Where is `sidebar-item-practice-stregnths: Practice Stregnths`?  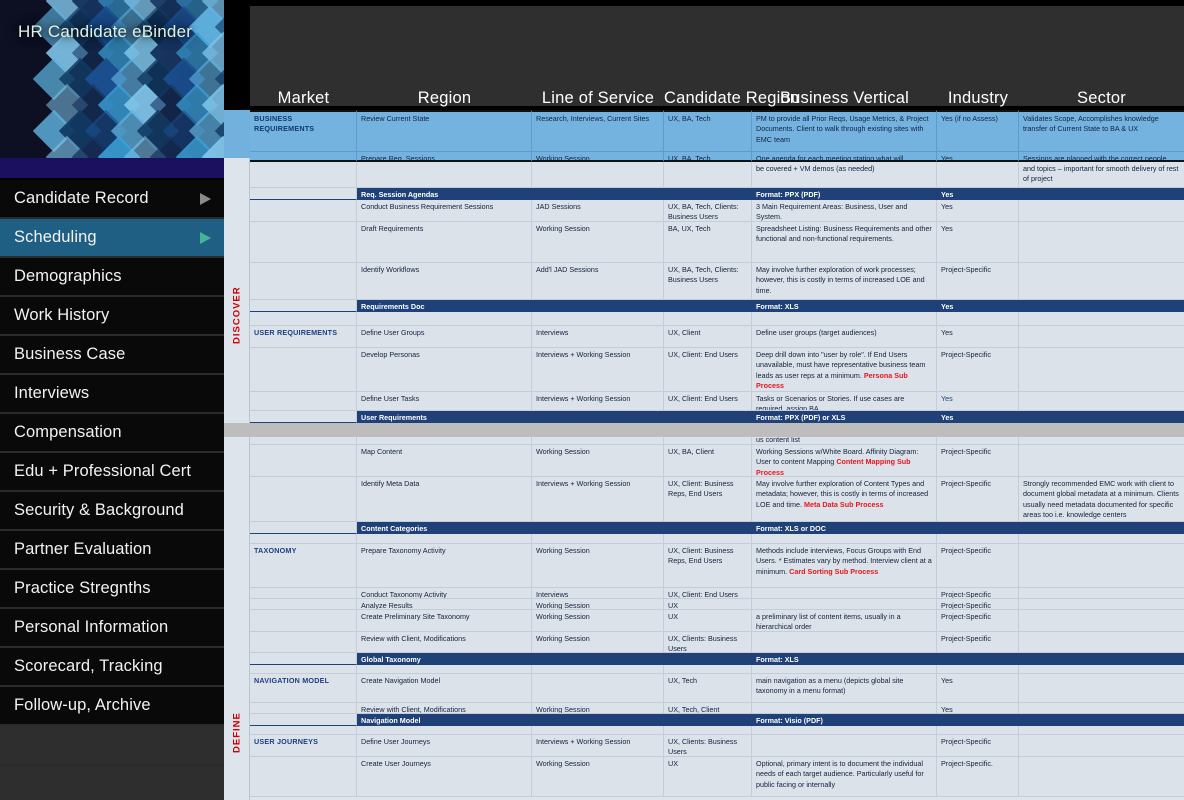 sidebar-item-practice-stregnths: Practice Stregnths is located at coordinates (112, 589).